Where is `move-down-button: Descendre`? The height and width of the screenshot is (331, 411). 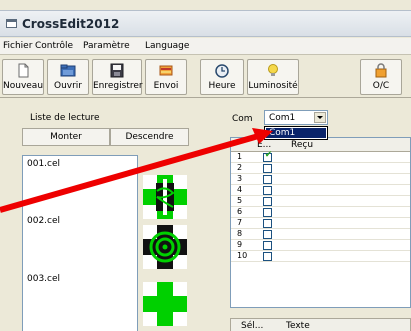 move-down-button: Descendre is located at coordinates (149, 137).